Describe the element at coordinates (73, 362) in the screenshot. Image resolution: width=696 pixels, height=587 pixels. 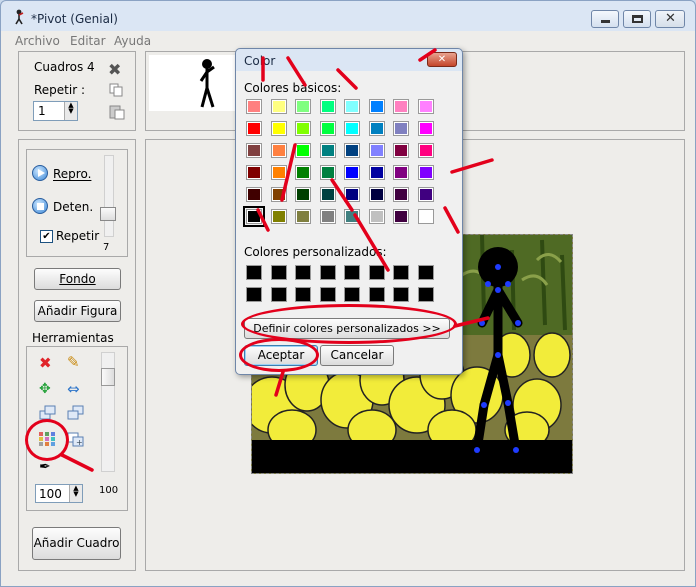
I see `pencil-icon: ✎` at that location.